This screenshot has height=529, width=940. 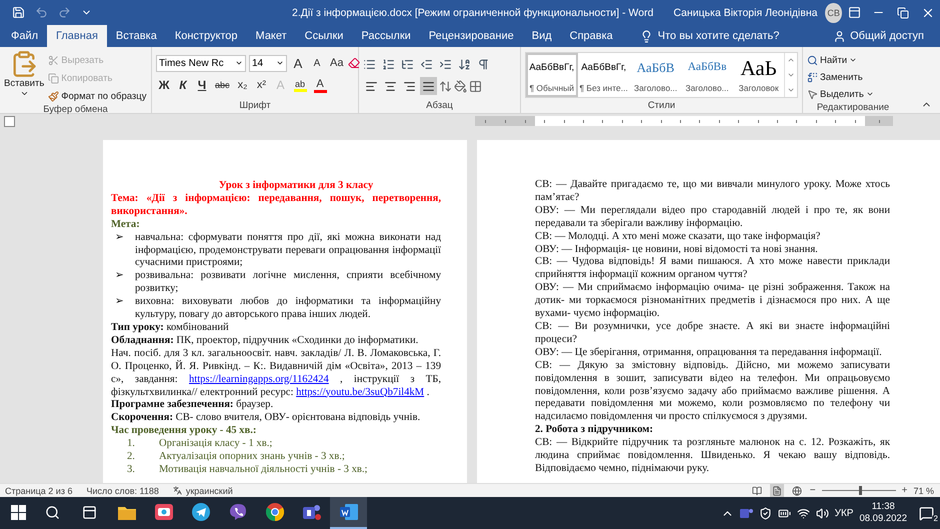 What do you see at coordinates (833, 12) in the screenshot?
I see `user-avatar: СВ` at bounding box center [833, 12].